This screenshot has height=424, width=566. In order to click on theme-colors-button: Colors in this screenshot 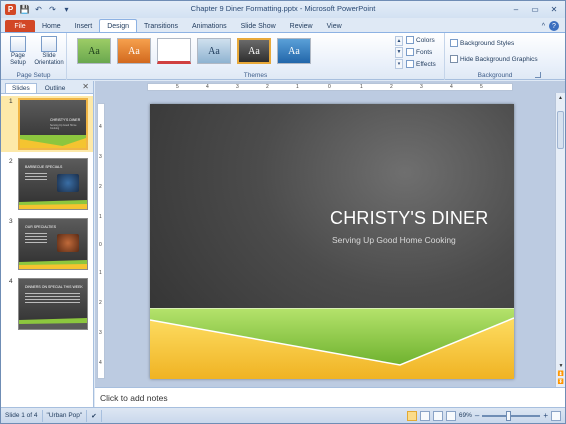, I will do `click(420, 40)`.